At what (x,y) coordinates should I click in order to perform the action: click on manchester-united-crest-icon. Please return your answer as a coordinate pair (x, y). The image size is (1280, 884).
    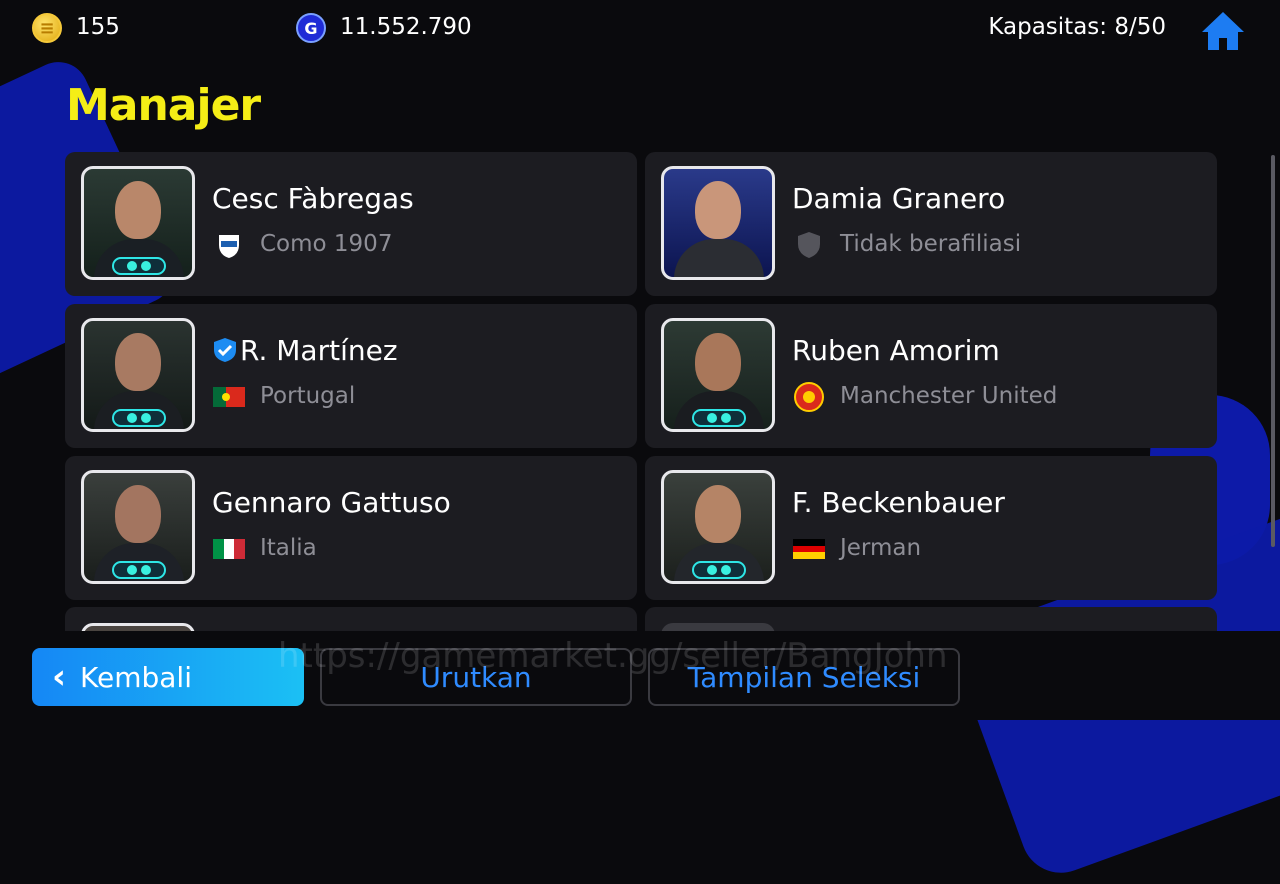
    Looking at the image, I should click on (809, 397).